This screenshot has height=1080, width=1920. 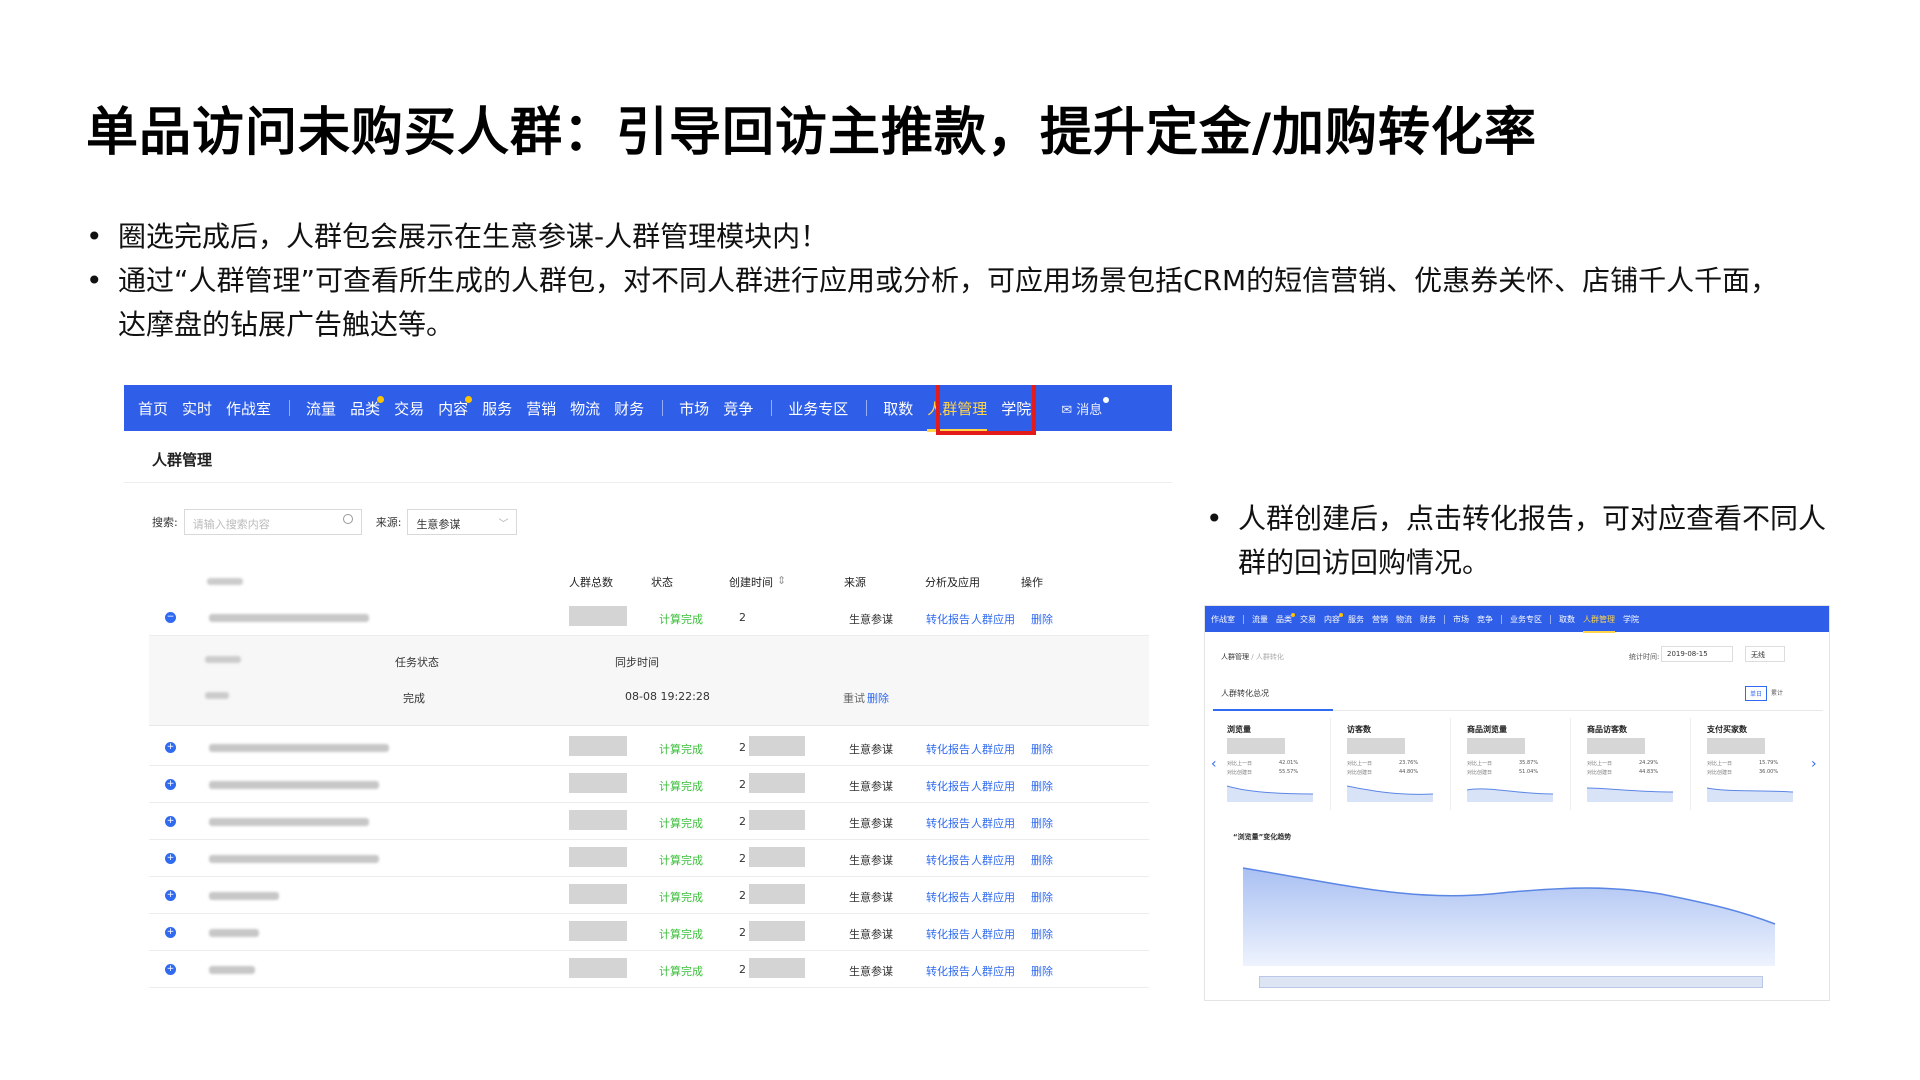 I want to click on source-select: 生意参谋 ﹀, so click(x=462, y=522).